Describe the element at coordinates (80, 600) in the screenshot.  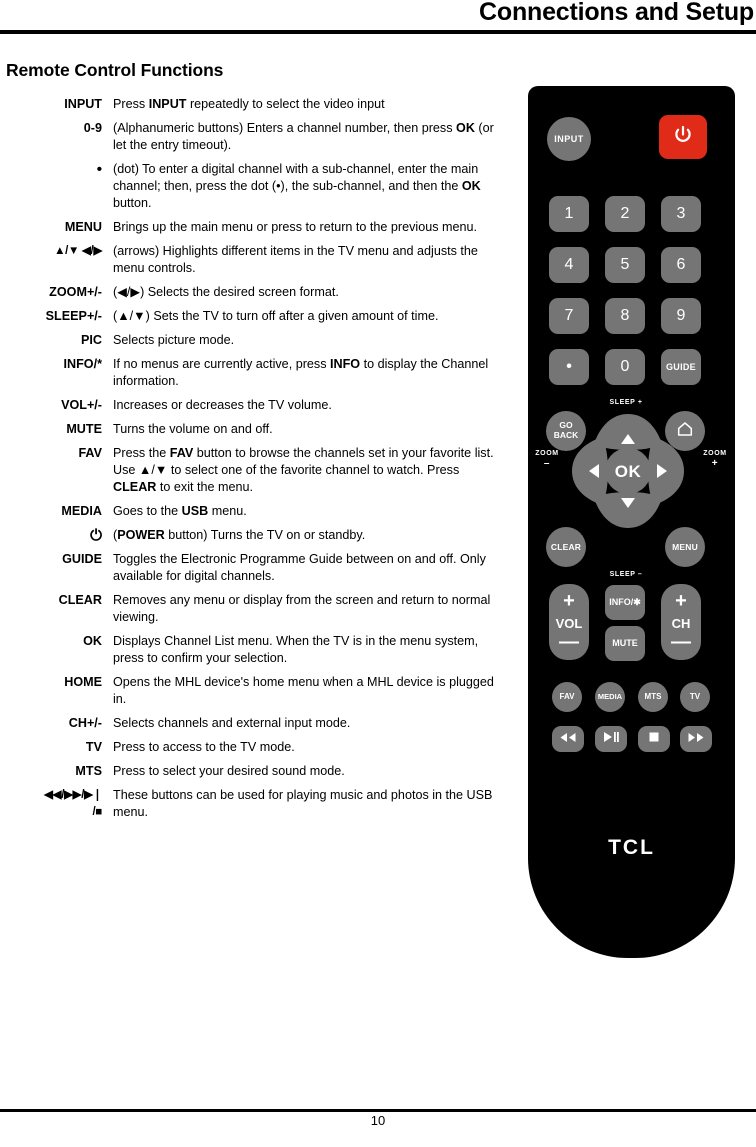
I see `function-key-label: CLEAR` at that location.